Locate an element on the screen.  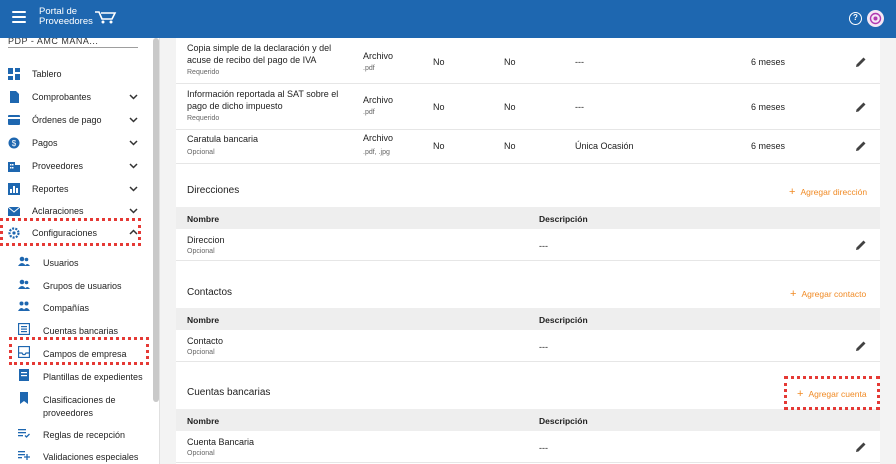
money-icon: $ is located at coordinates (14, 143).